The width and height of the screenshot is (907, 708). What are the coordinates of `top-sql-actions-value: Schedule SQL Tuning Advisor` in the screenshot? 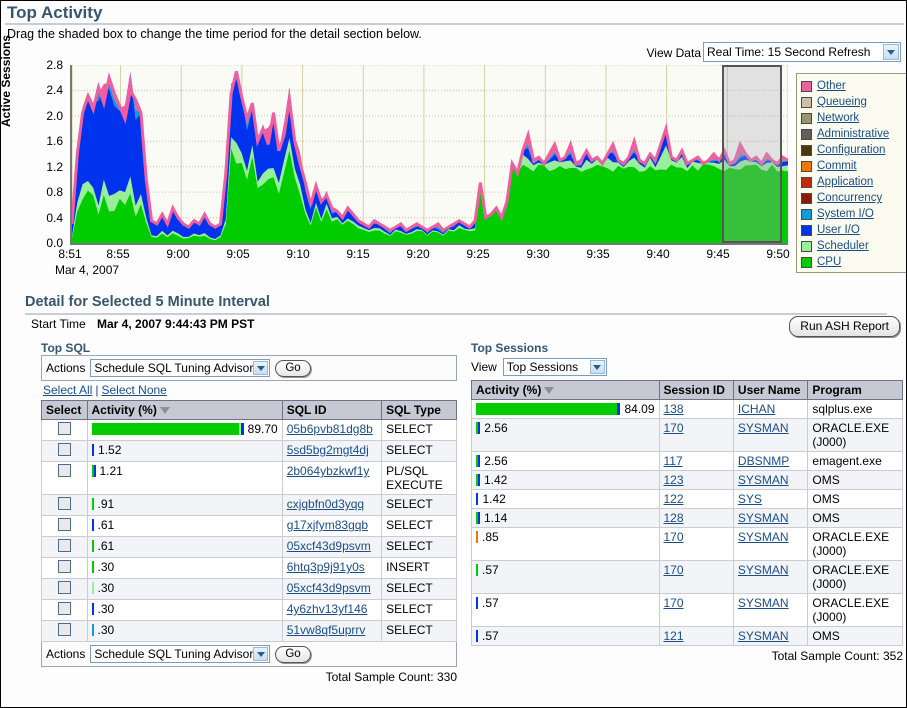 It's located at (174, 368).